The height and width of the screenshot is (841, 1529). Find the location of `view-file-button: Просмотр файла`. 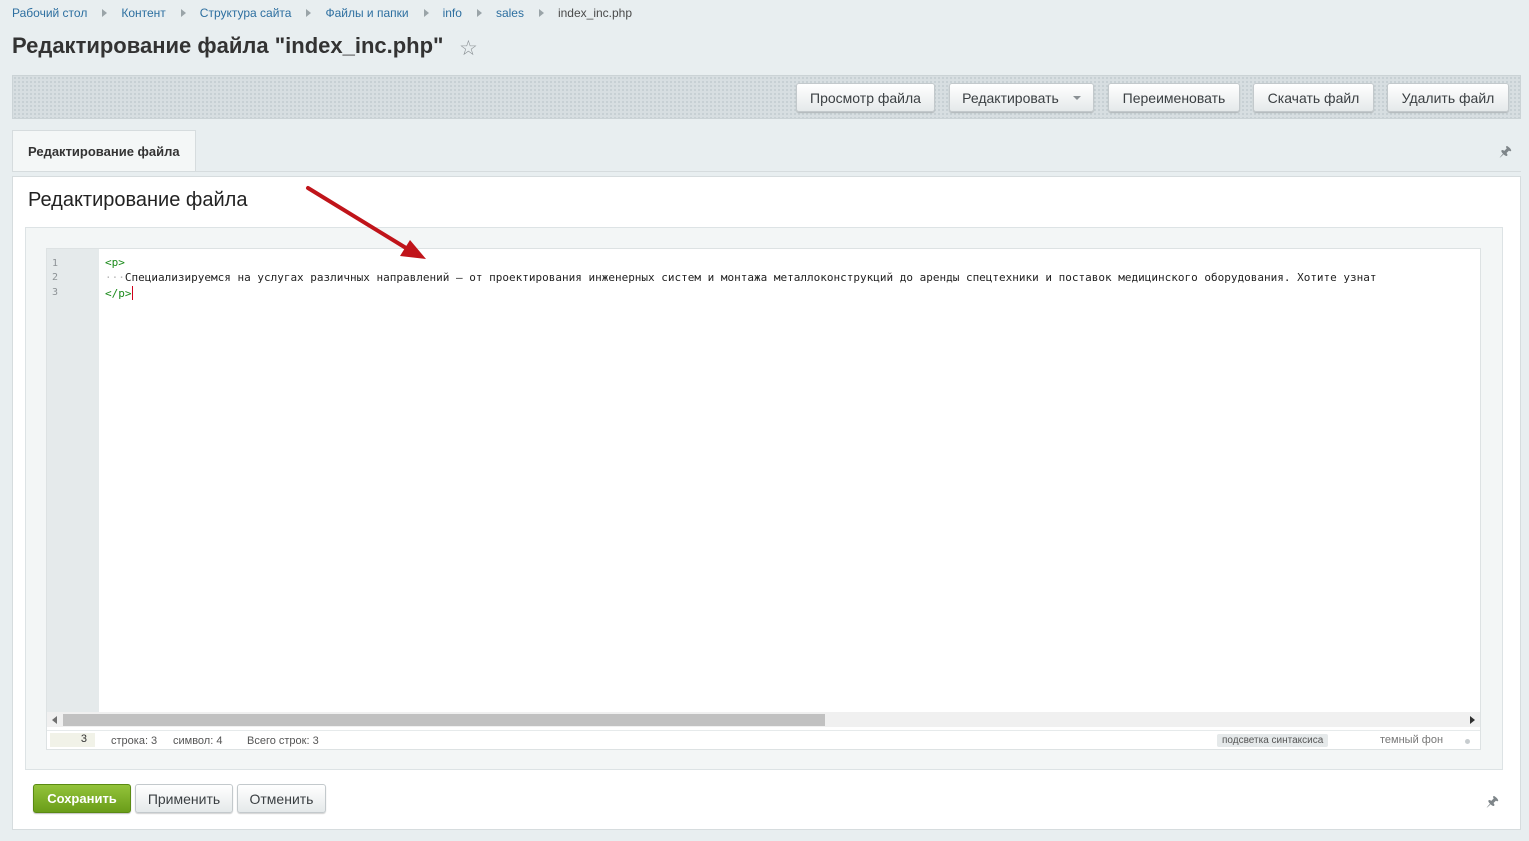

view-file-button: Просмотр файла is located at coordinates (865, 97).